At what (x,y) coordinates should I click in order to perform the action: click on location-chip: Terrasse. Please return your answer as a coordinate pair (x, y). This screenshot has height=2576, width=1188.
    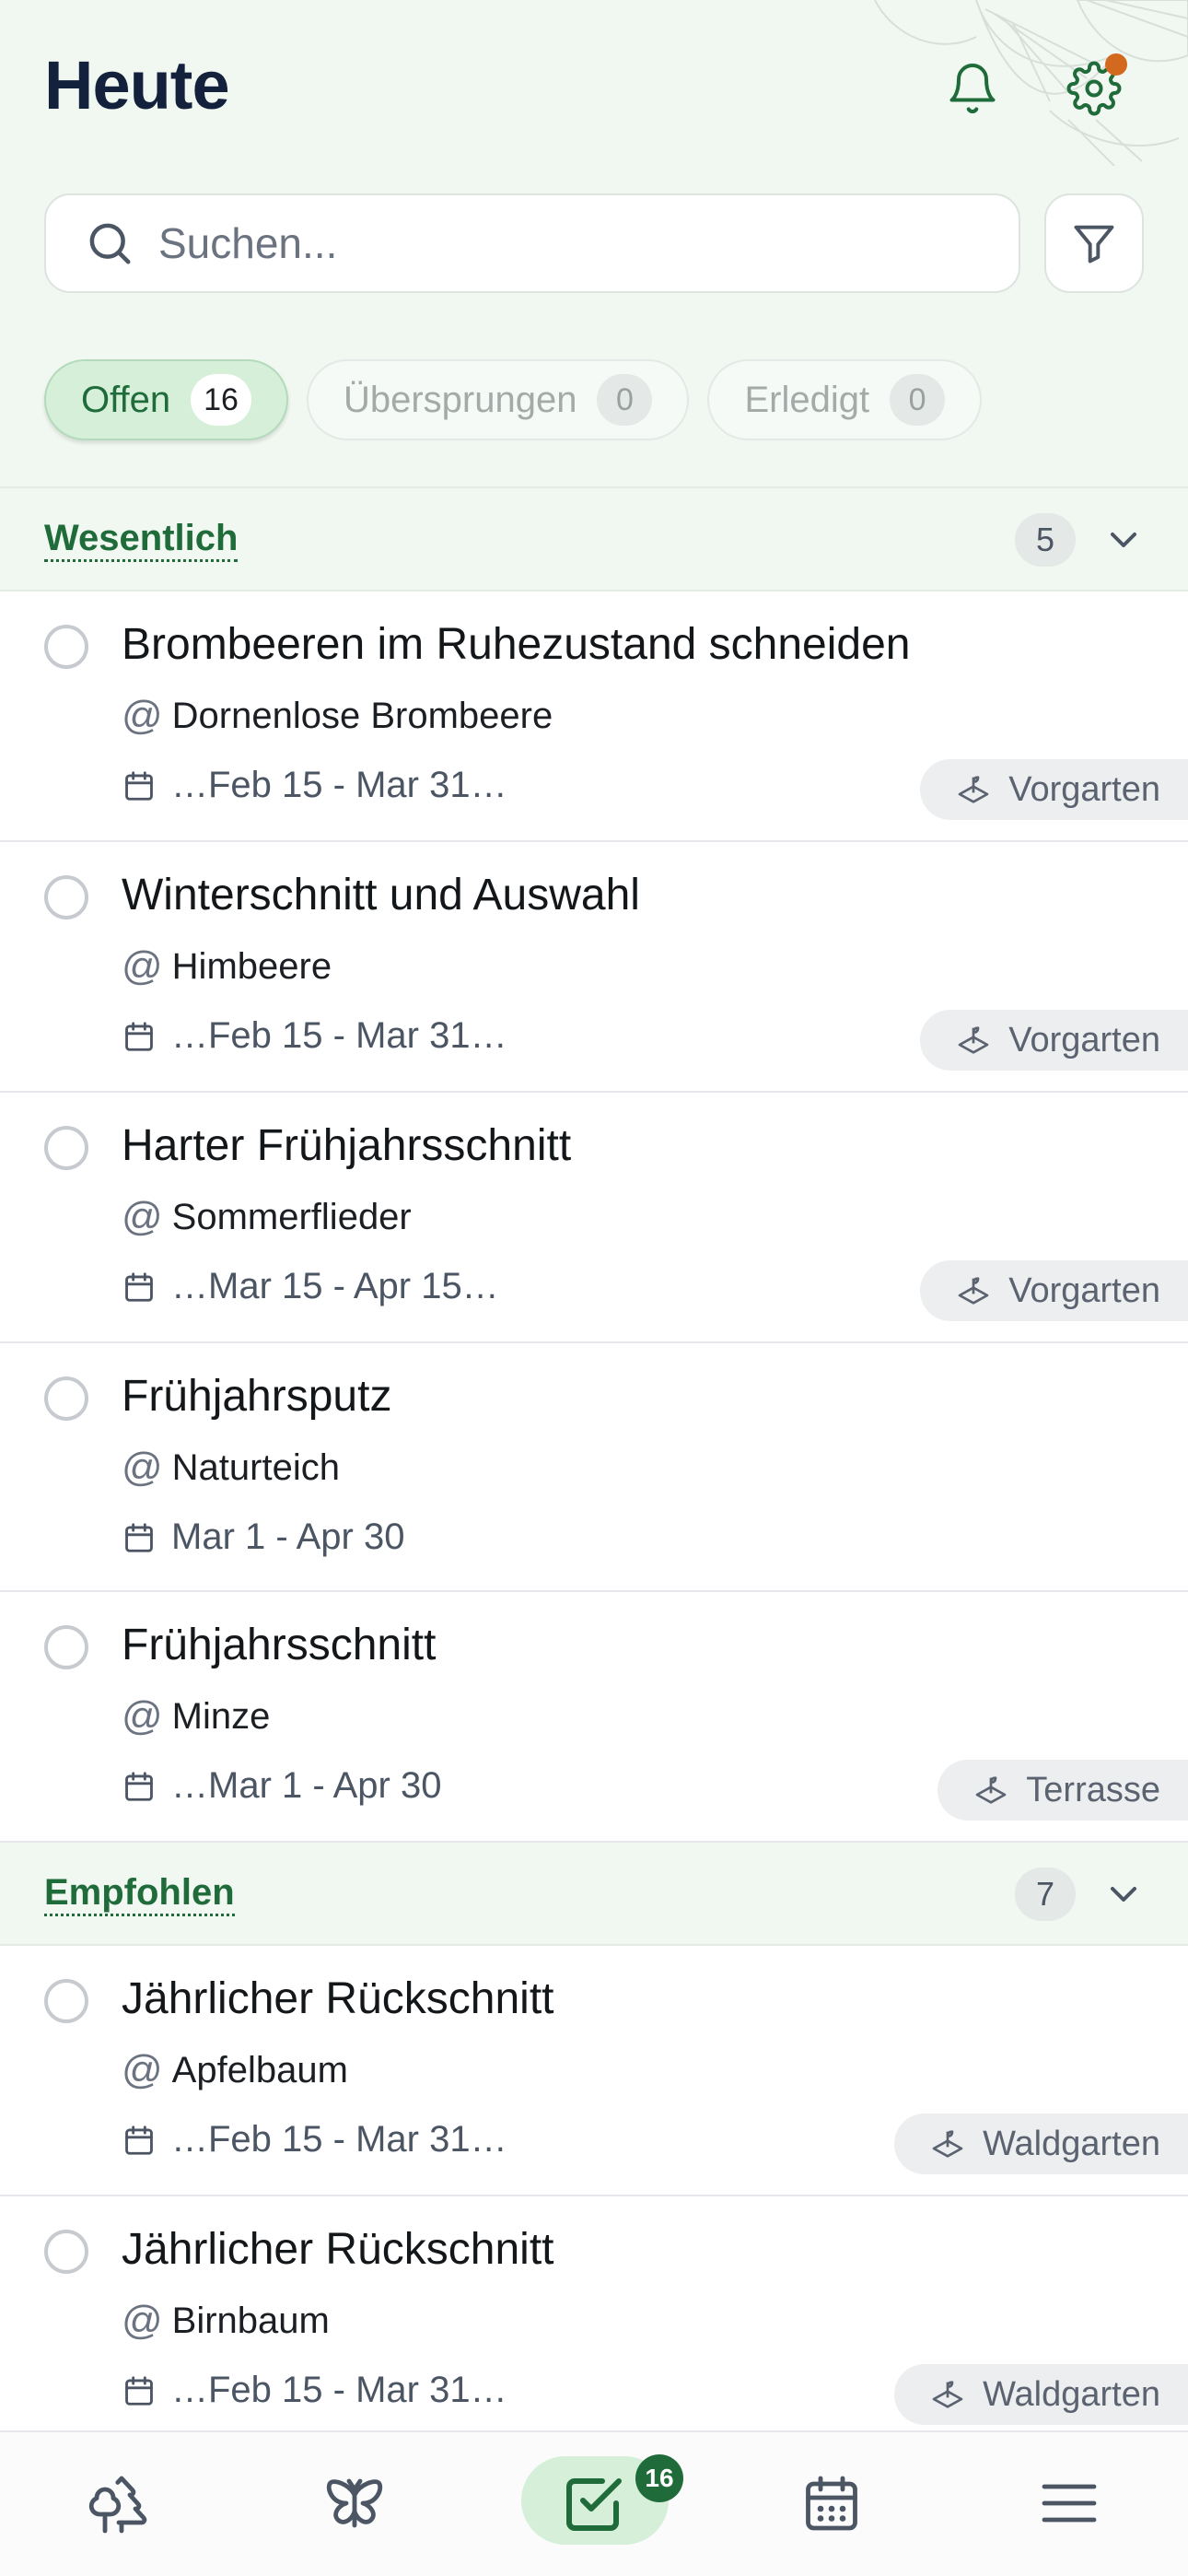
    Looking at the image, I should click on (1063, 1790).